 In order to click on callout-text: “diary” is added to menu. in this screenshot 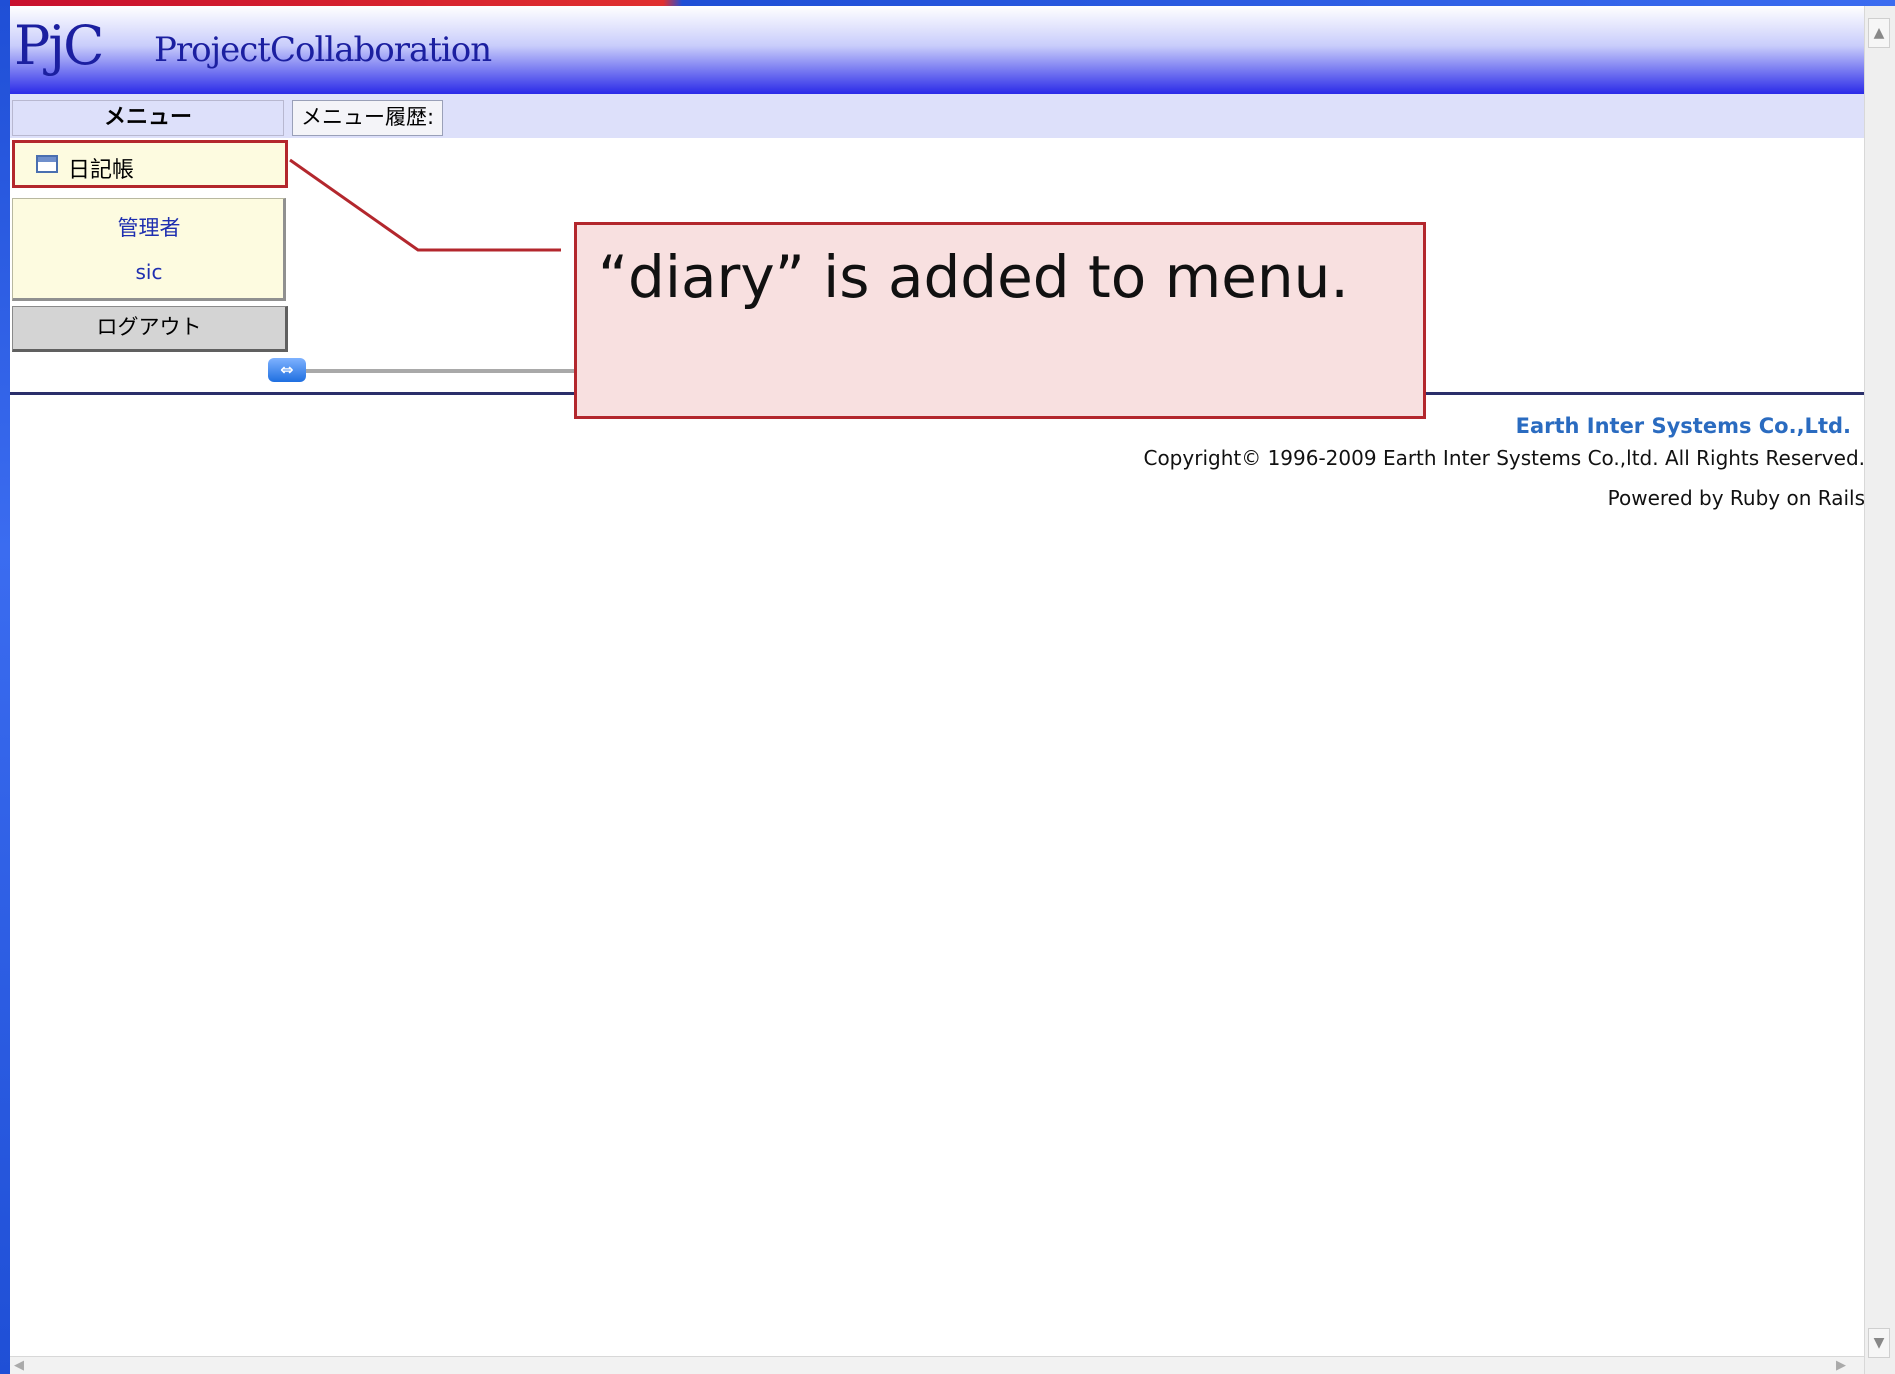, I will do `click(973, 277)`.